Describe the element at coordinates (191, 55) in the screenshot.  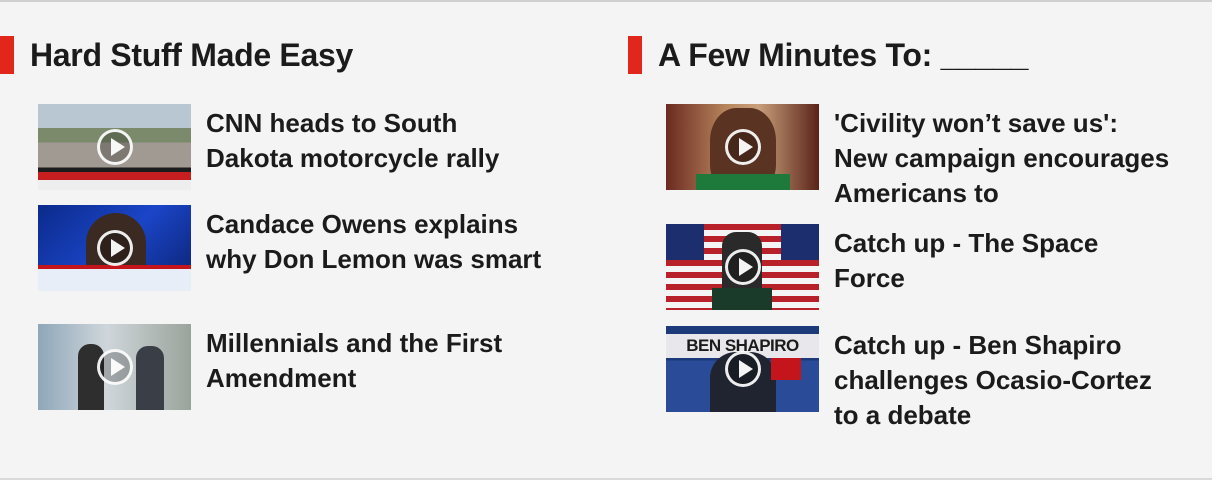
I see `section-title: Hard Stuff Made Easy` at that location.